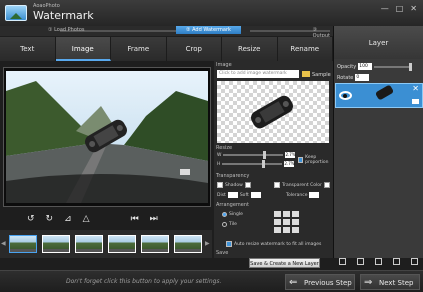  I want to click on previous-step-label: Previous Step, so click(328, 283).